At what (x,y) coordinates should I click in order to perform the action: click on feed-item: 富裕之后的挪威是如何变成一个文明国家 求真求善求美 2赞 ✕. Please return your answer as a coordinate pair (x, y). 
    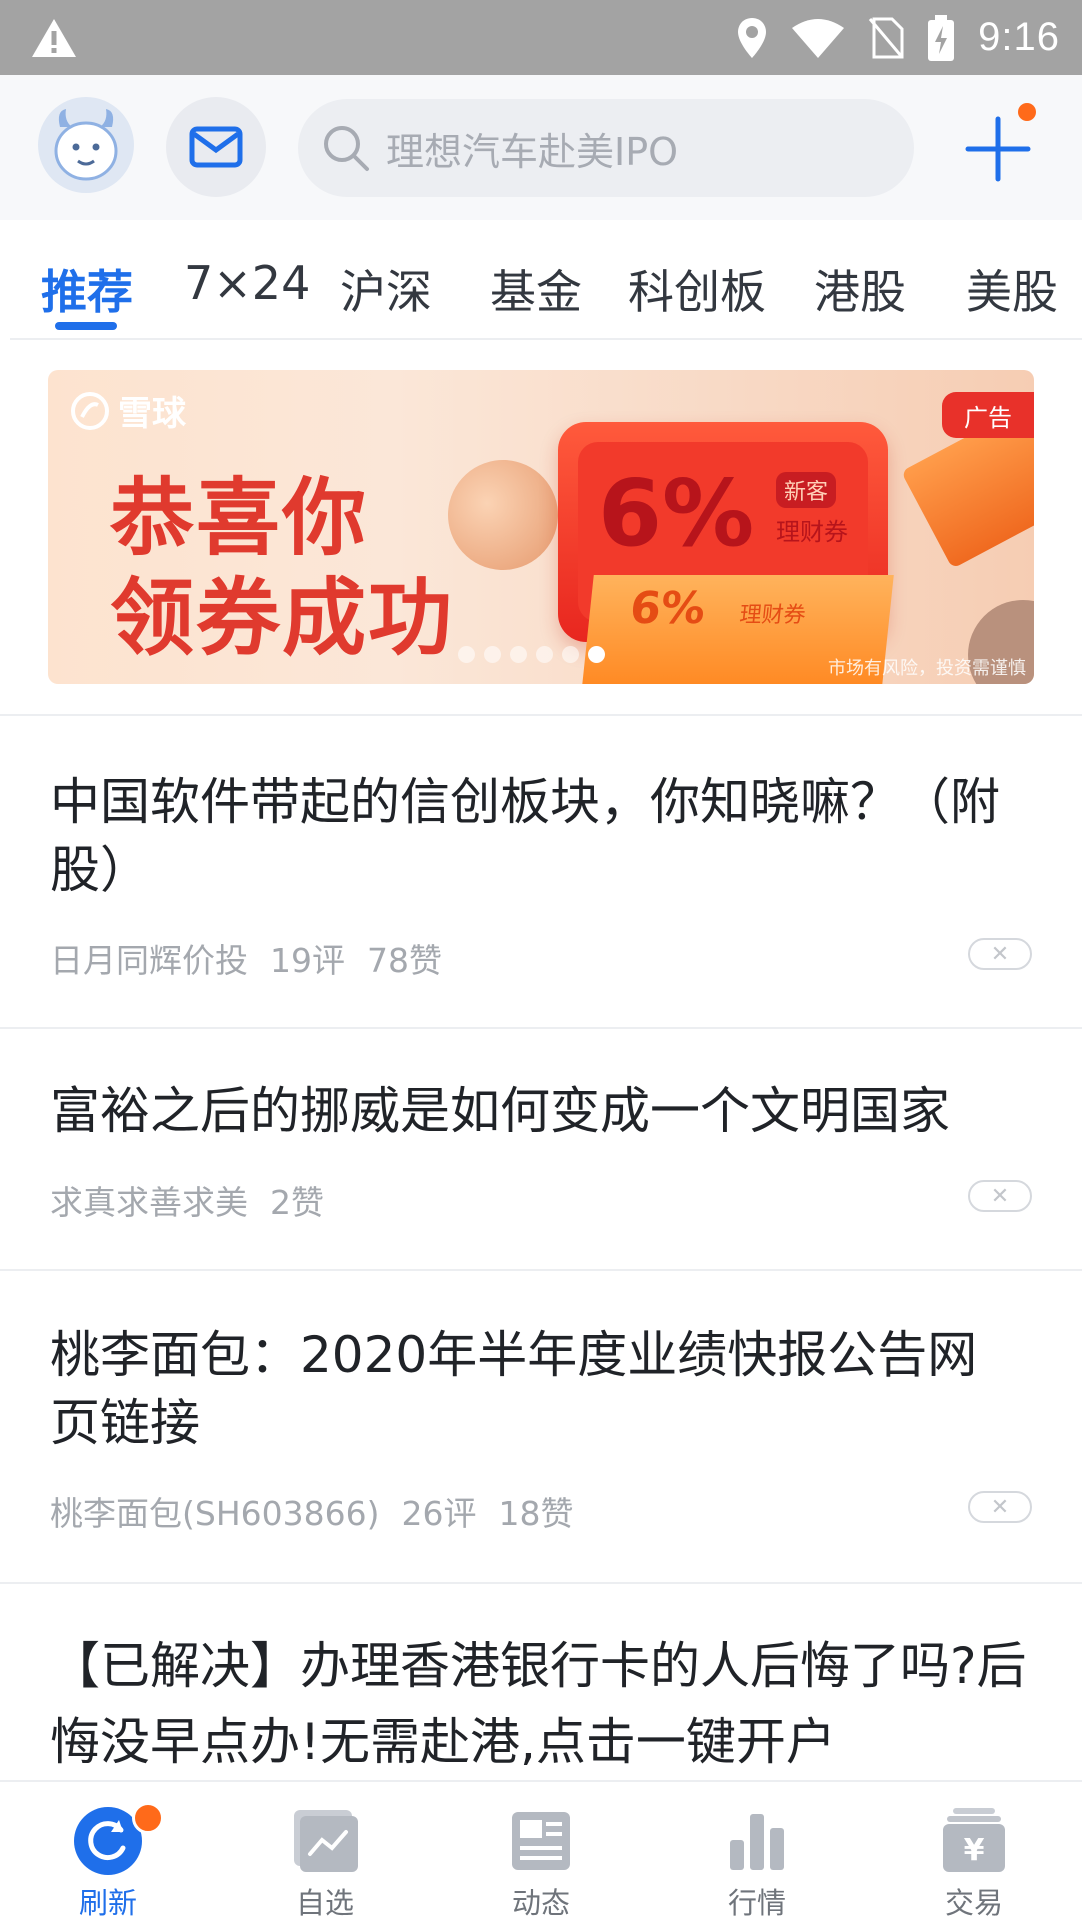
    Looking at the image, I should click on (541, 1149).